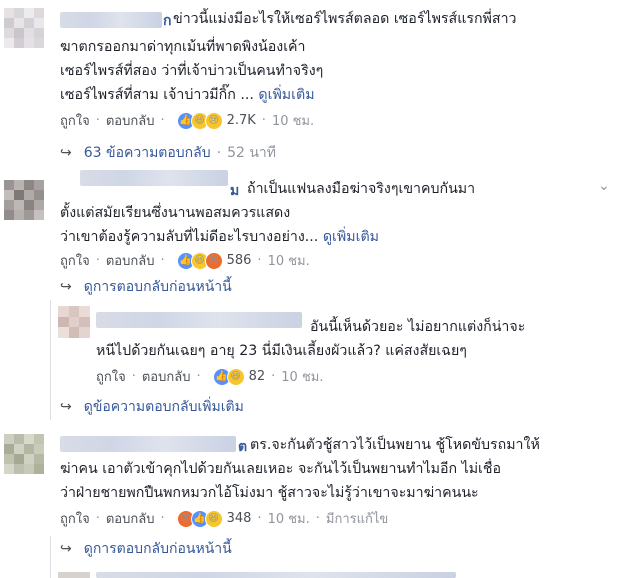 The height and width of the screenshot is (578, 629). I want to click on angry-icon: 😠, so click(213, 260).